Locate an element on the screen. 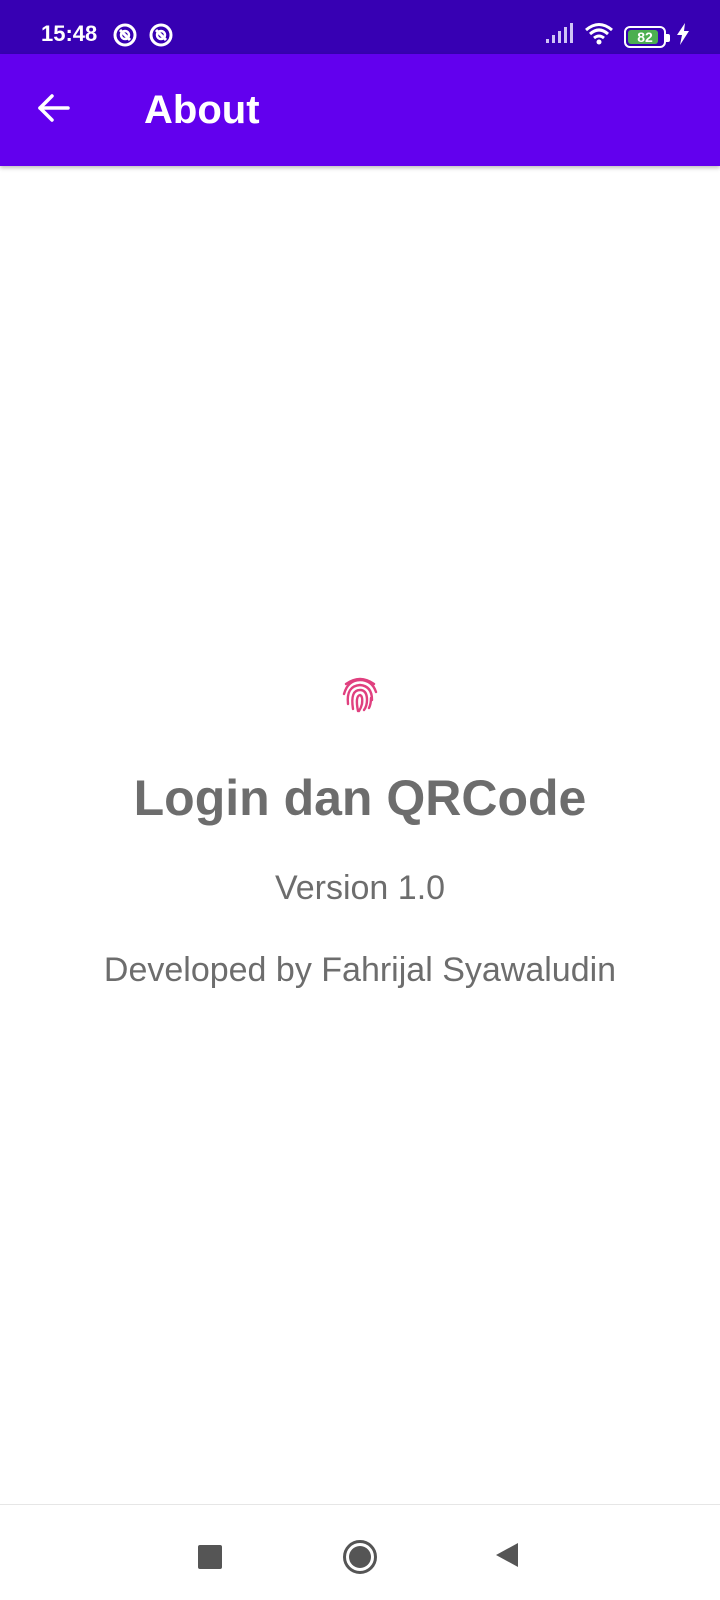  recents-button is located at coordinates (210, 1557).